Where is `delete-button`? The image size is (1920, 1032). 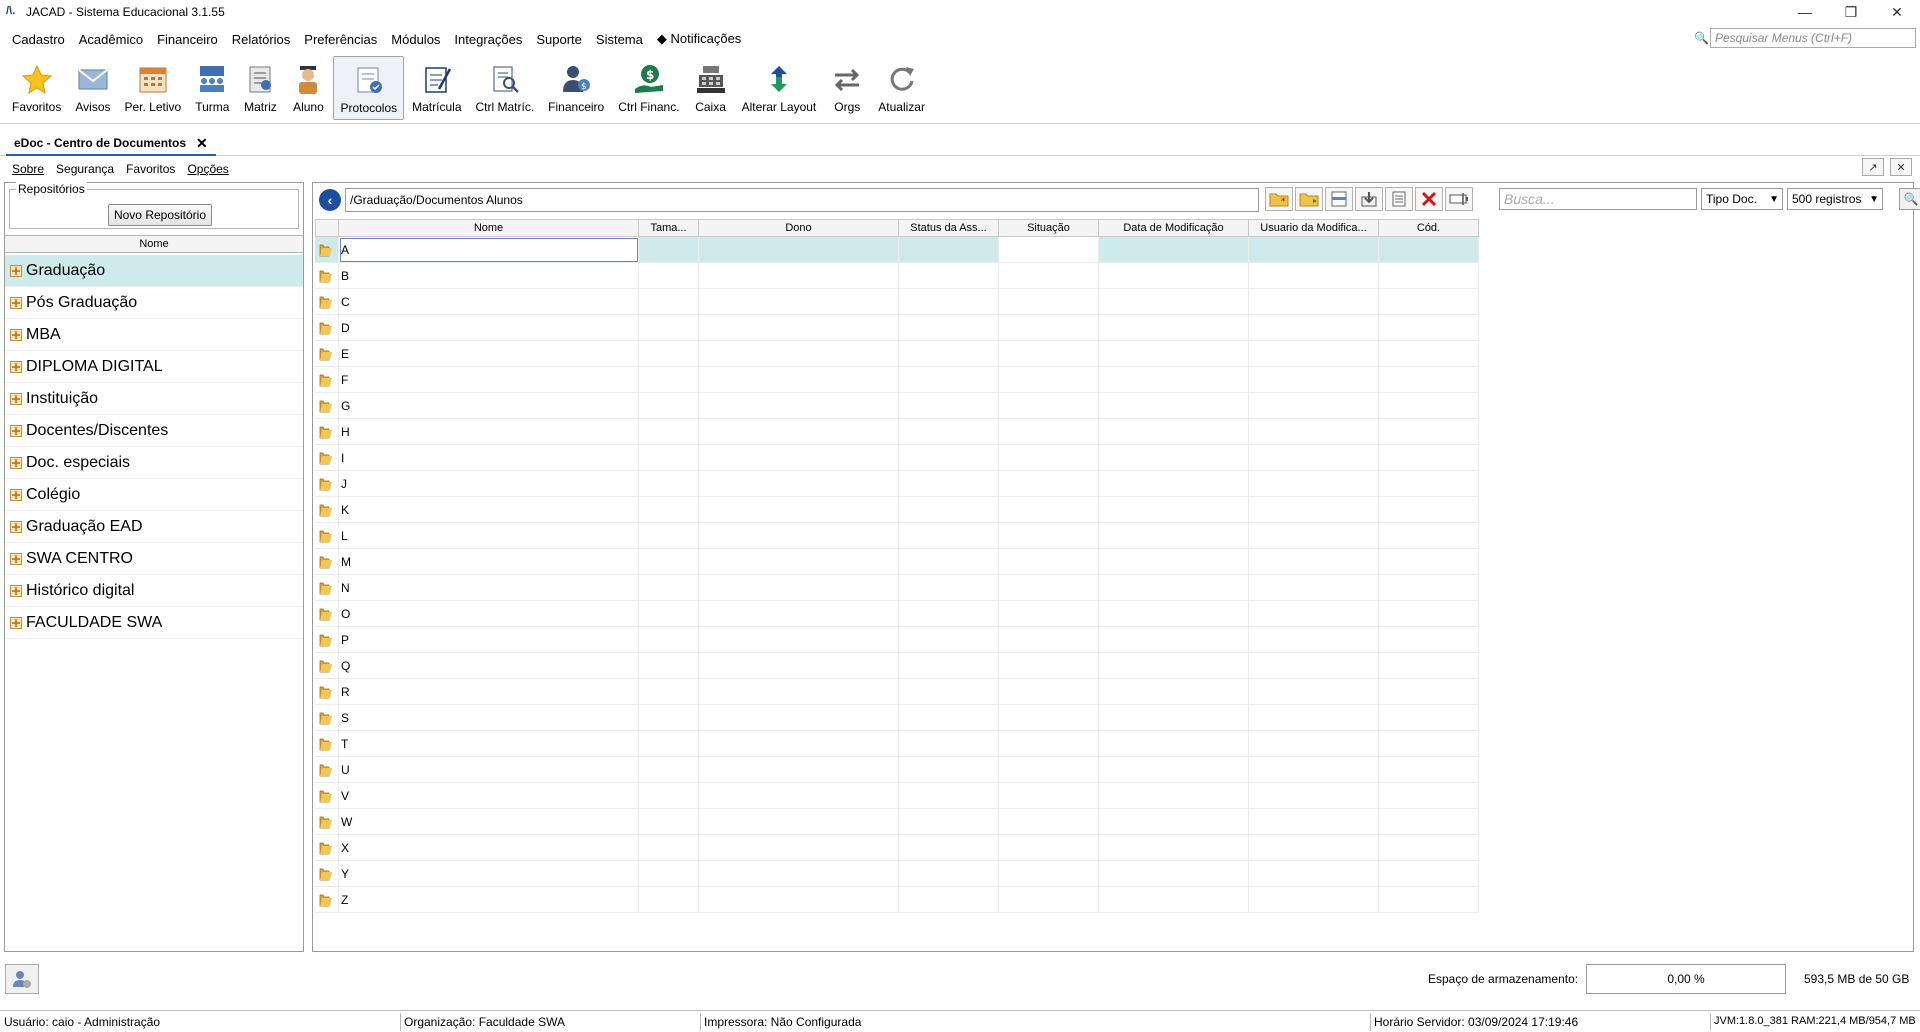
delete-button is located at coordinates (1429, 199).